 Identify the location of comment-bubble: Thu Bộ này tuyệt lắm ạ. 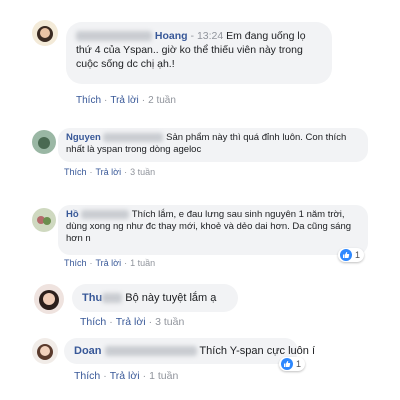
(155, 298).